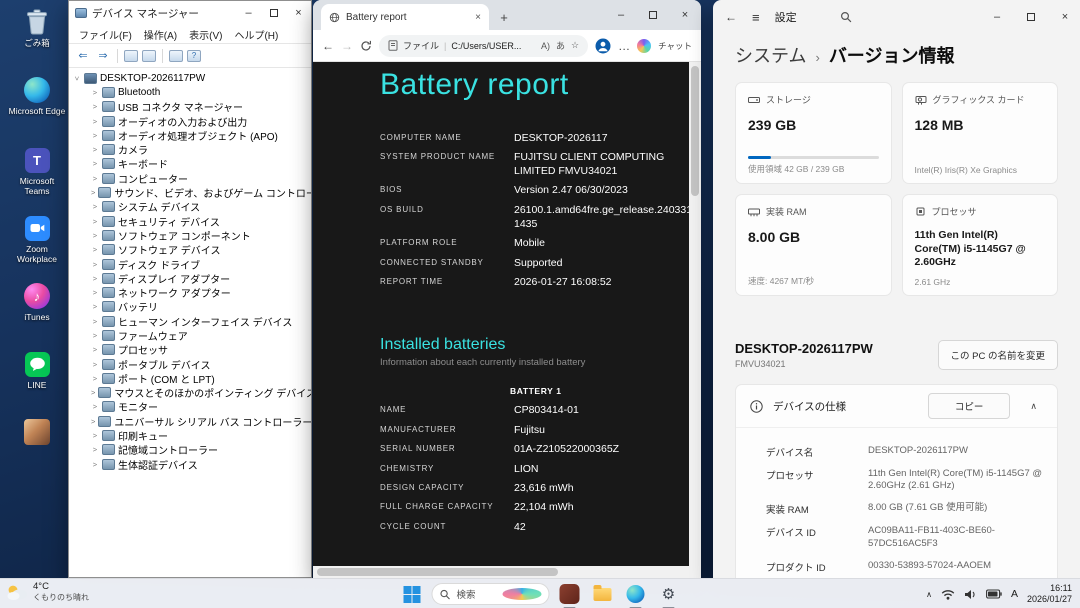 This screenshot has width=1080, height=608. I want to click on menu-item: ヘルプ(H), so click(256, 34).